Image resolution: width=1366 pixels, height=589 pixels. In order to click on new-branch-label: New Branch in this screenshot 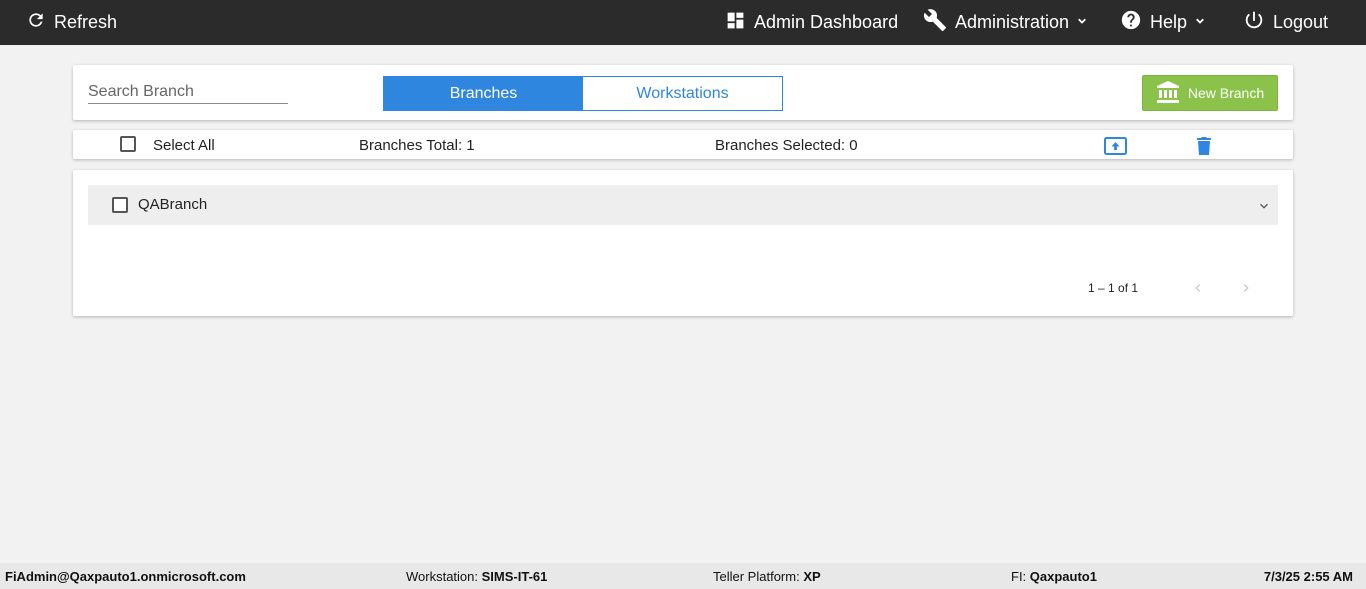, I will do `click(1226, 93)`.